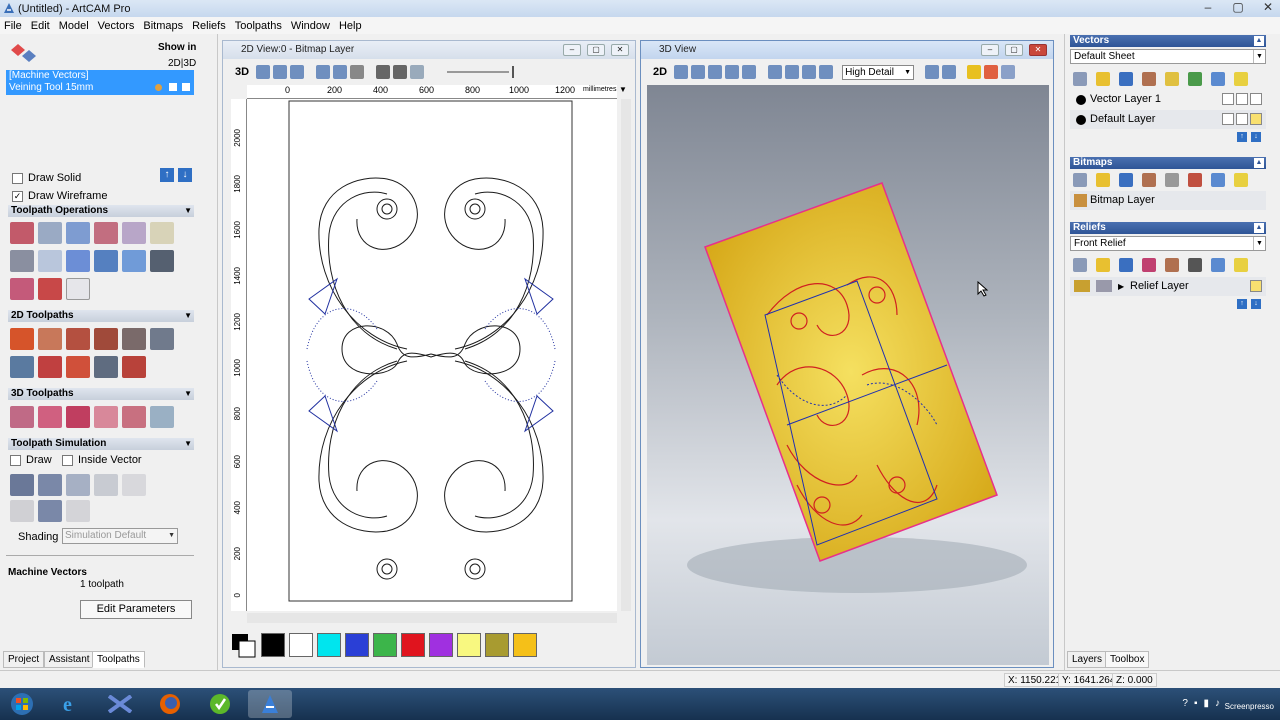 This screenshot has height=720, width=1280. I want to click on menu-file: File, so click(13, 26).